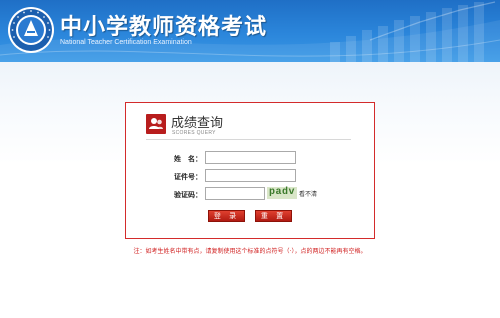  I want to click on captcha-label: 验证码：, so click(188, 195).